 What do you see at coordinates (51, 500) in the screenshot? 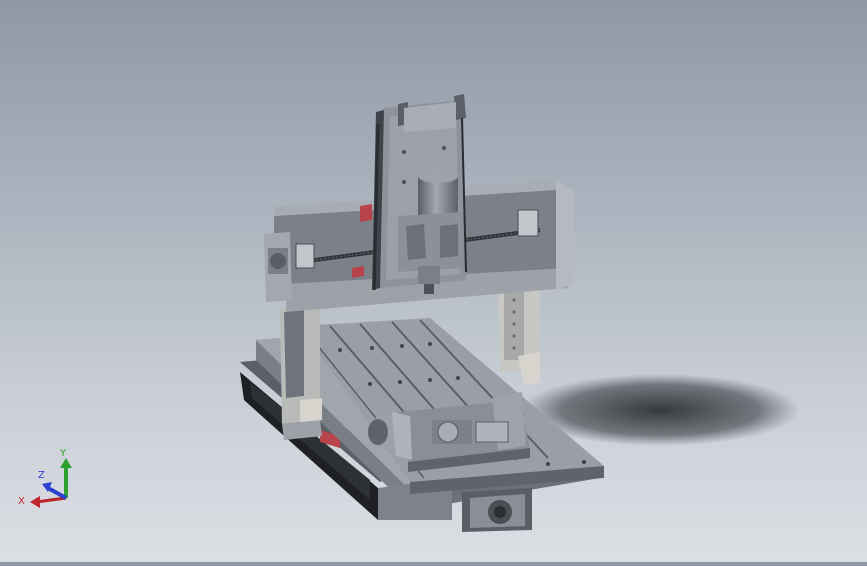
I see `x-axis-arrow` at bounding box center [51, 500].